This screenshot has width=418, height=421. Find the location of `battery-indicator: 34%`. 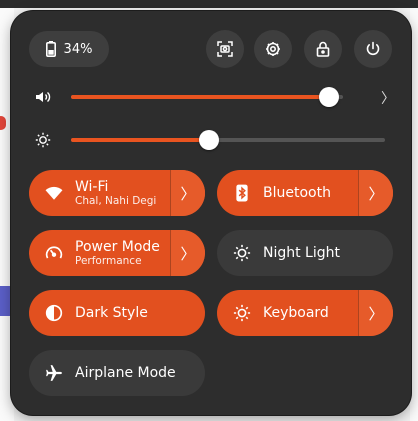

battery-indicator: 34% is located at coordinates (69, 49).